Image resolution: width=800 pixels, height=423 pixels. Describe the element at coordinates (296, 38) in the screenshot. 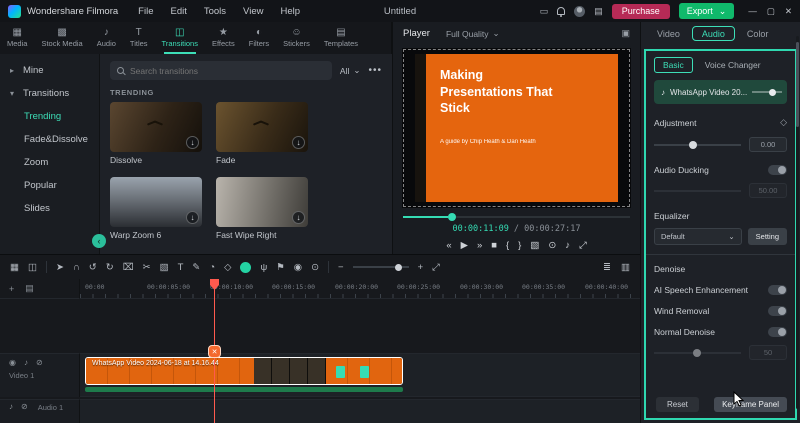

I see `tab-stickers: ☺ Stickers` at that location.